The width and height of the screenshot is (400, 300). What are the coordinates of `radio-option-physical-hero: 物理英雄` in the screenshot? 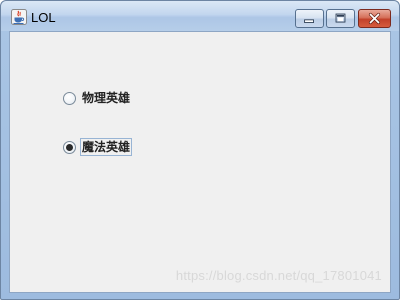 It's located at (97, 98).